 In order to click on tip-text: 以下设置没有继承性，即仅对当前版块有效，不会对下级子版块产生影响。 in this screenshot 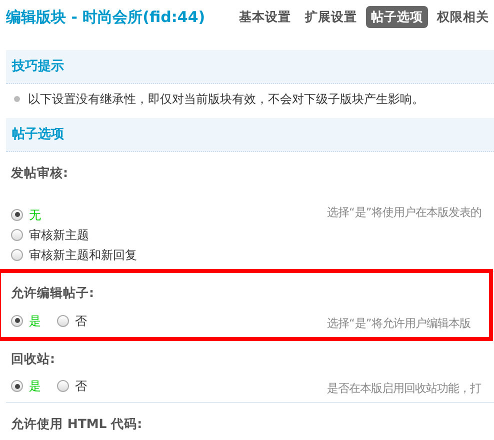, I will do `click(226, 99)`.